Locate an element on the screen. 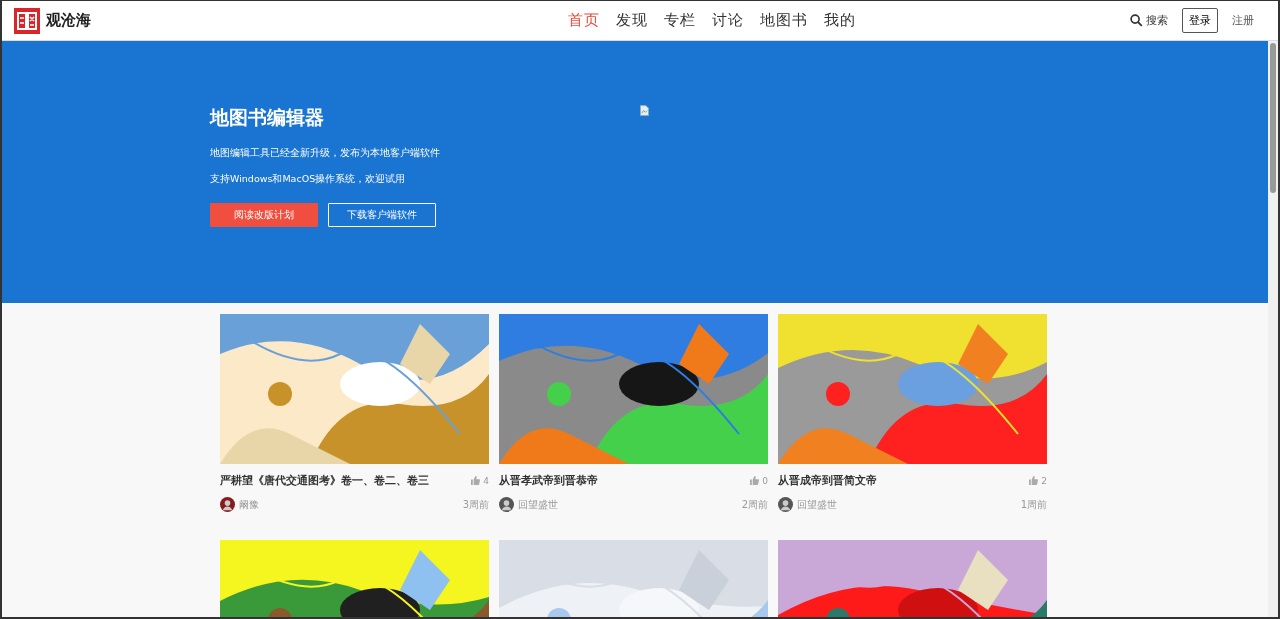  nav-tab: 讨论 is located at coordinates (728, 20).